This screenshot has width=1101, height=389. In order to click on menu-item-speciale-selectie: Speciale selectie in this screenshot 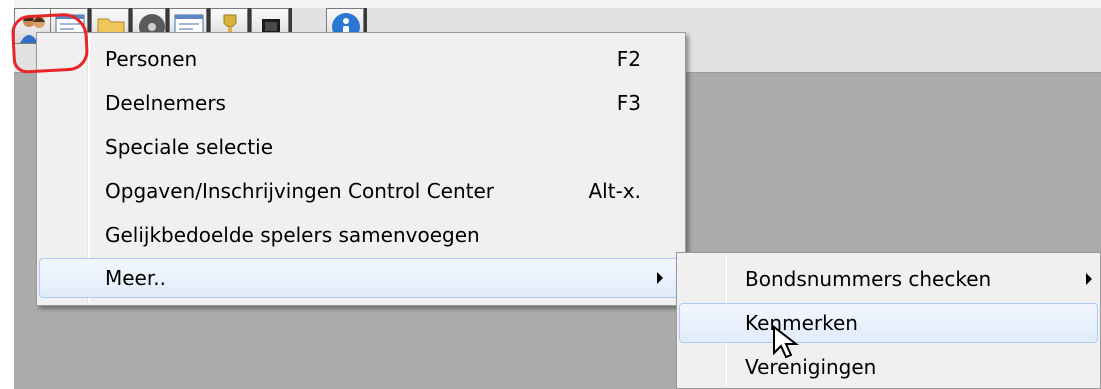, I will do `click(361, 147)`.